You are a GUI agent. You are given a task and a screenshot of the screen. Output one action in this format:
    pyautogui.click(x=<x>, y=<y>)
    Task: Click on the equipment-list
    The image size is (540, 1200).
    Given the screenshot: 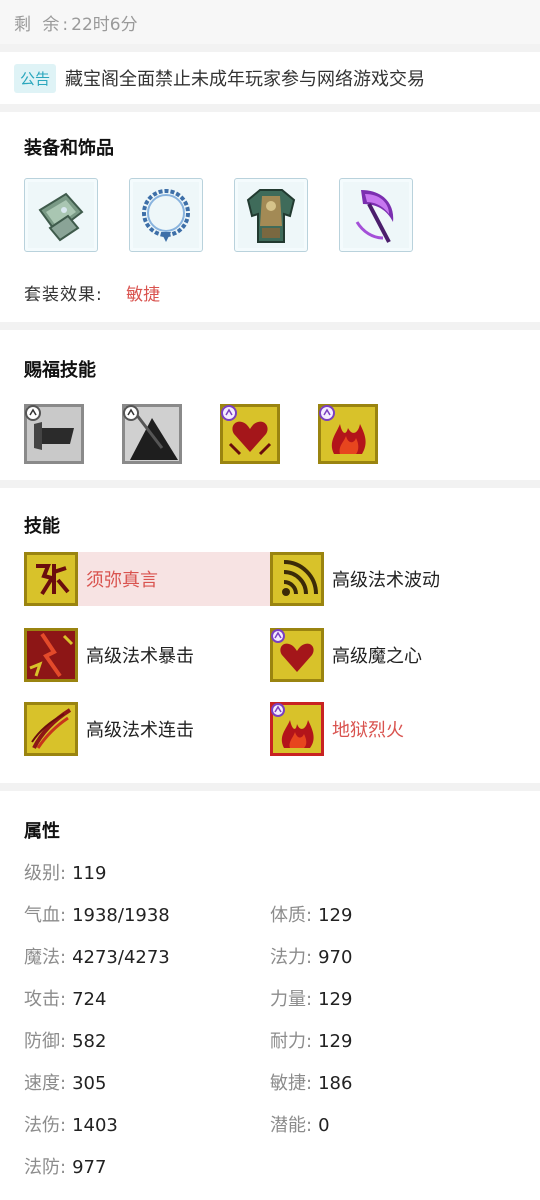 What is the action you would take?
    pyautogui.click(x=234, y=215)
    